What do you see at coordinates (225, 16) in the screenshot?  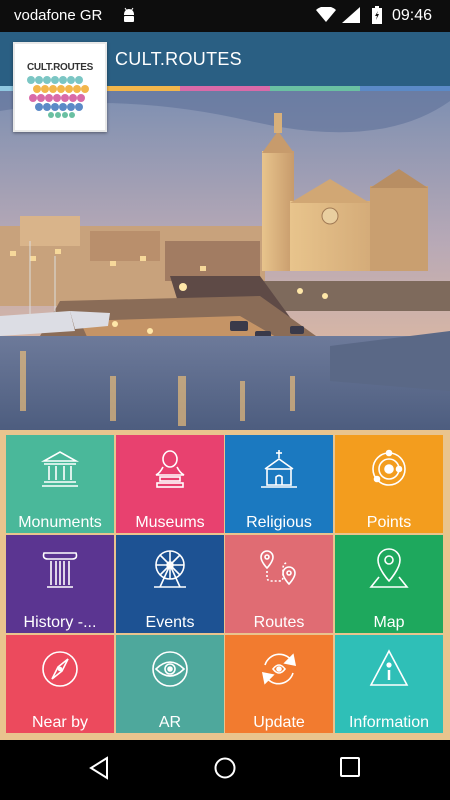 I see `status-bar: vodafone GR 09:46` at bounding box center [225, 16].